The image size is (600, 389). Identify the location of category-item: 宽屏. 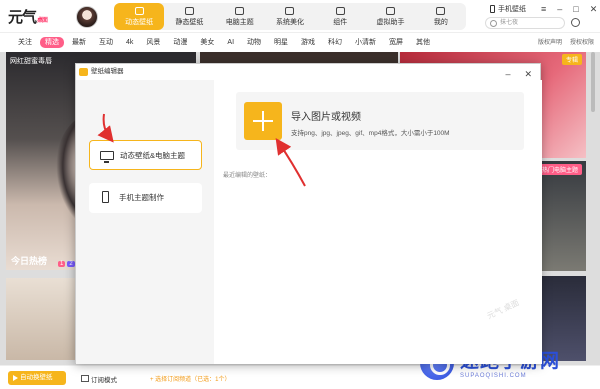
(396, 42).